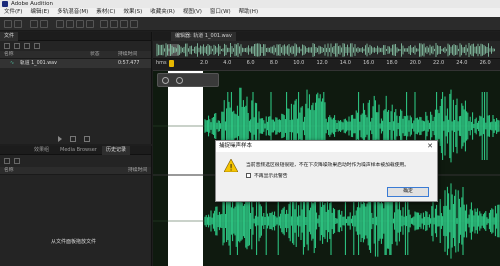 This screenshot has height=266, width=500. I want to click on volume-knob-icon, so click(165, 80).